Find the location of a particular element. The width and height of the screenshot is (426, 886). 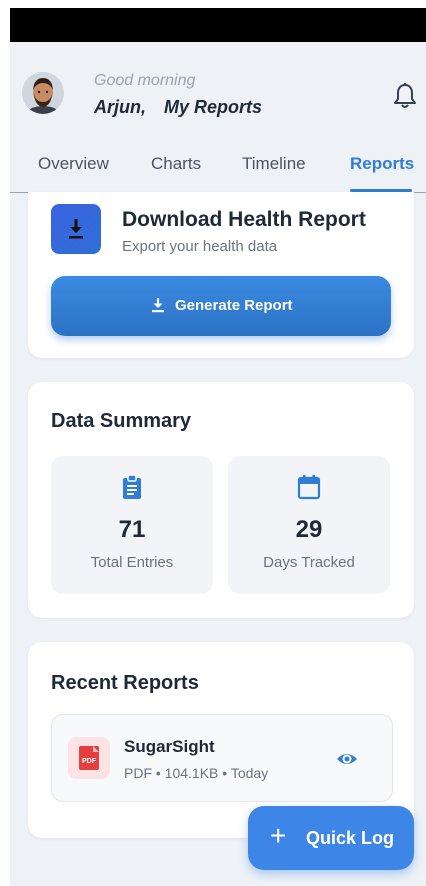

download-card-subtitle: Export your health data is located at coordinates (200, 246).